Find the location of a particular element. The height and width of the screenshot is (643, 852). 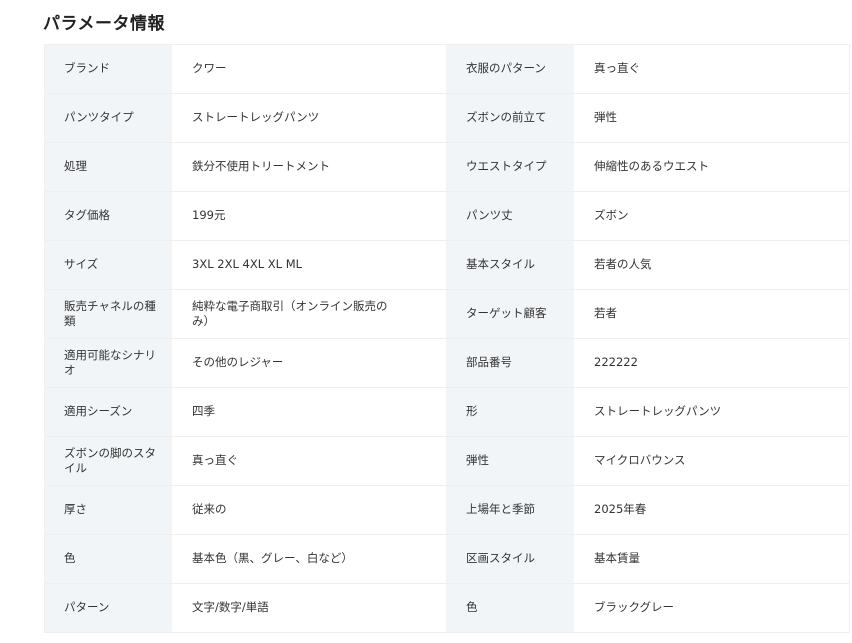

param-key-text: 上場年と季節 is located at coordinates (500, 509).